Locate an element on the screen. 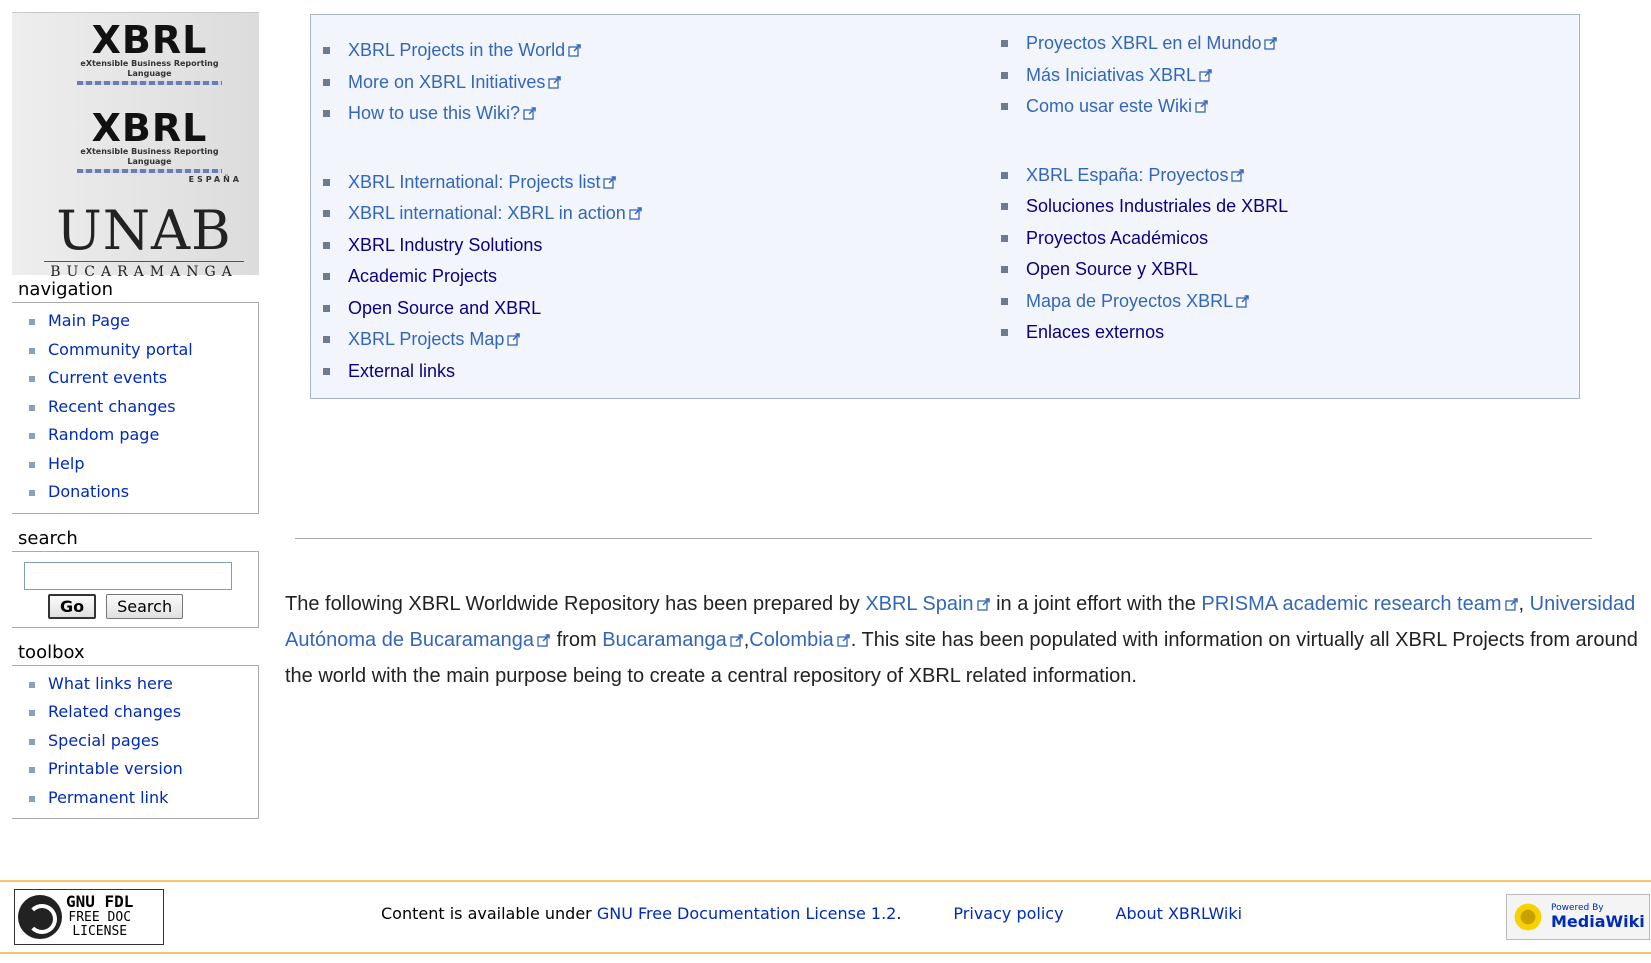 This screenshot has height=963, width=1651. es-item-como-usar-este-wiki: Como usar este Wiki is located at coordinates (1138, 107).